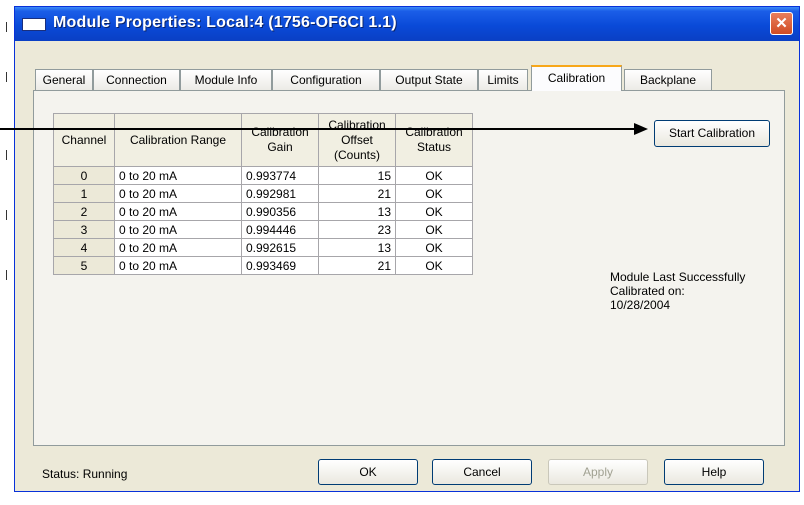 The width and height of the screenshot is (804, 505). Describe the element at coordinates (84, 229) in the screenshot. I see `cell-channel: 3` at that location.